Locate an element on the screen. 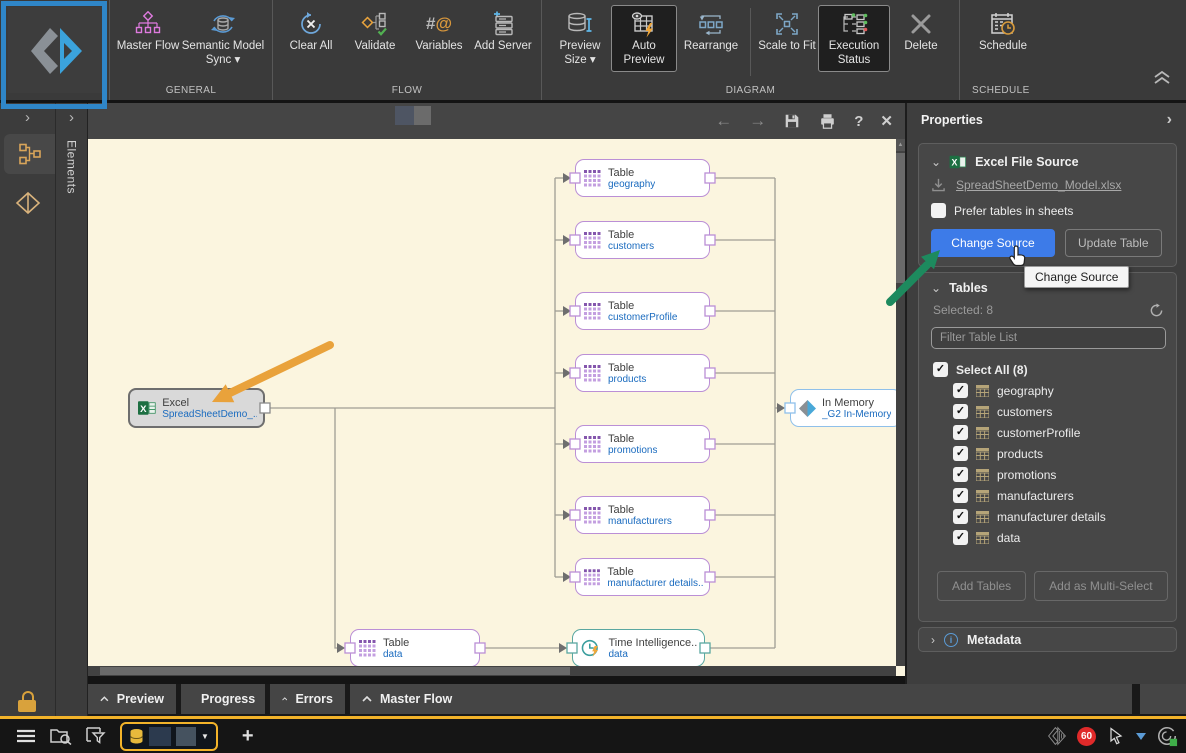  table-list-item: ✓ promotions is located at coordinates (1047, 474).